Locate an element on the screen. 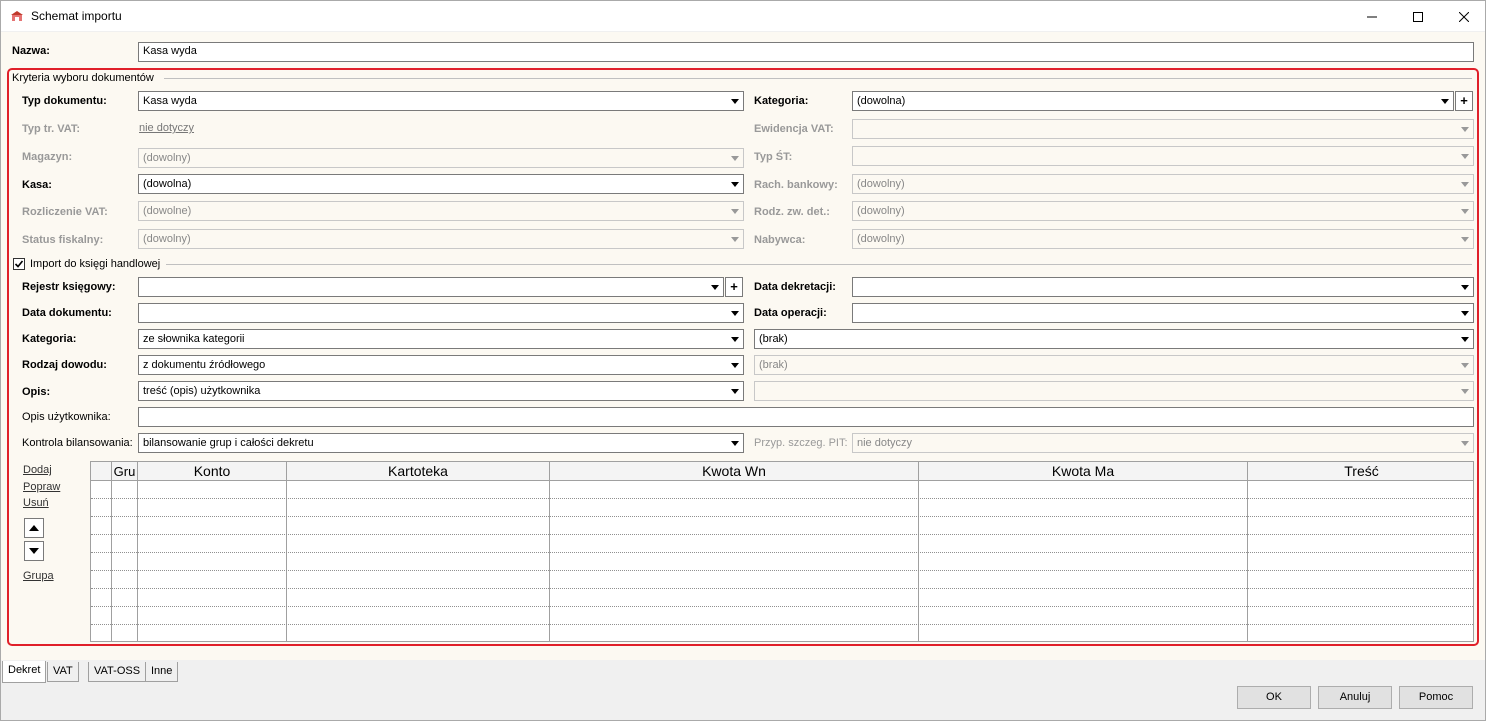 The width and height of the screenshot is (1486, 721). rodzaj-dowodu-secondary-select: (brak) is located at coordinates (1114, 365).